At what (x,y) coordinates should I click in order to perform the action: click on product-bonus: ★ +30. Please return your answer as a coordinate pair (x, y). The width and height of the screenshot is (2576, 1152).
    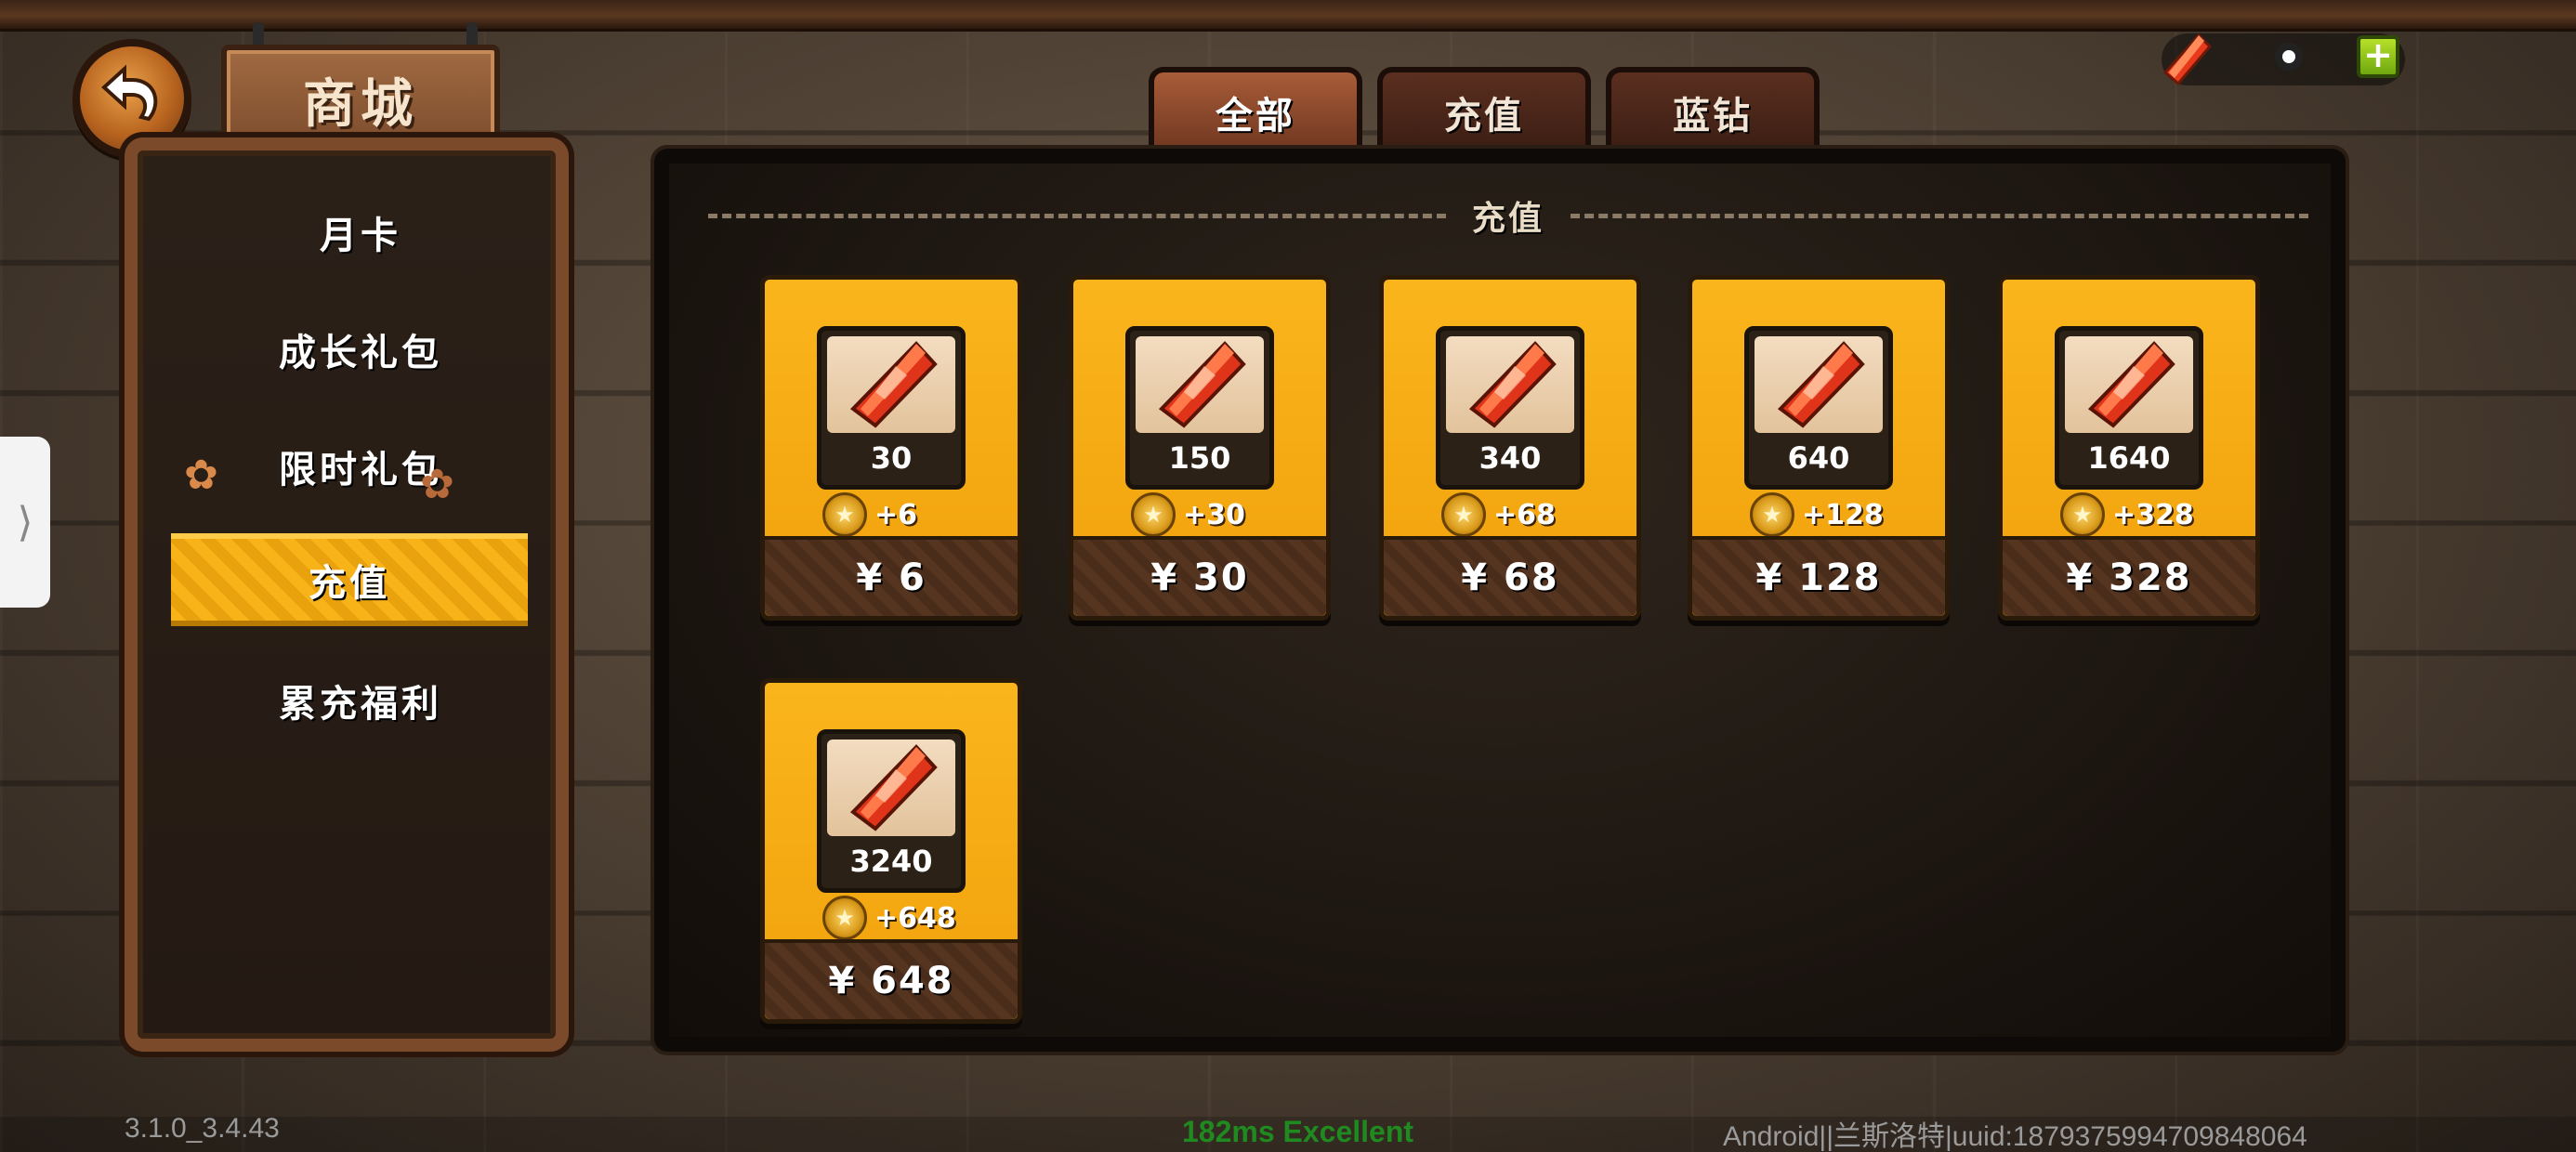
    Looking at the image, I should click on (1188, 515).